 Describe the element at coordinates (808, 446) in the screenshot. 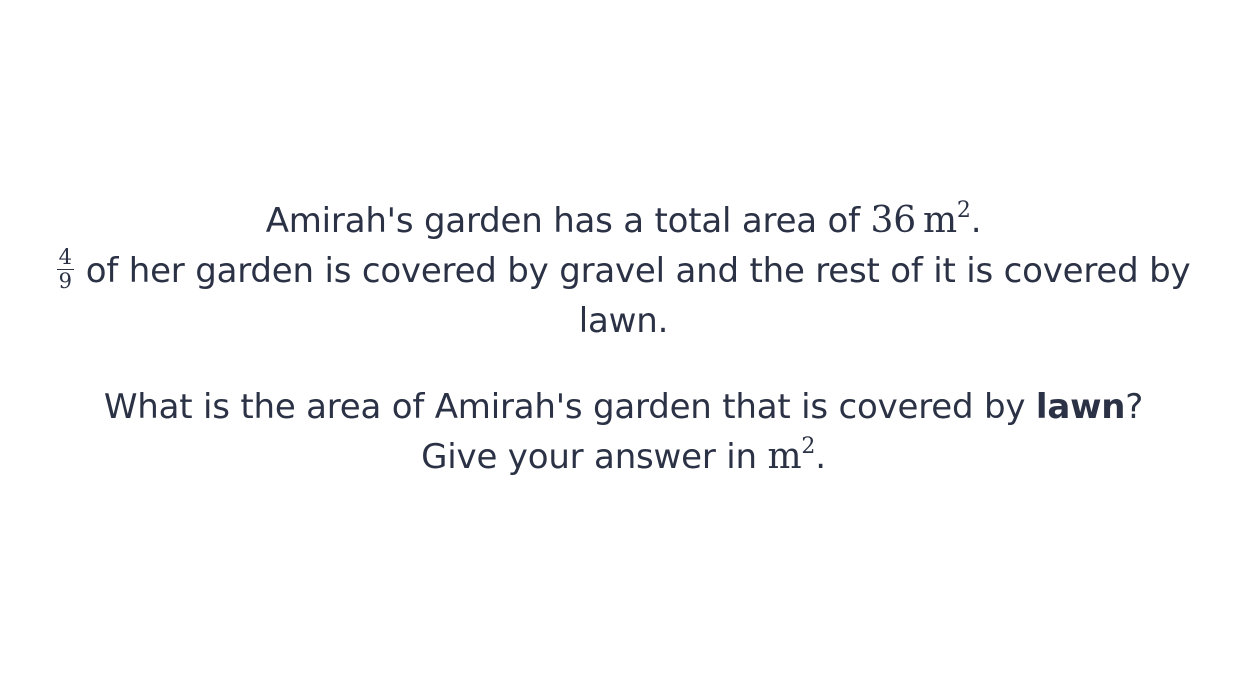

I see `answer-unit-exponent: 2` at that location.